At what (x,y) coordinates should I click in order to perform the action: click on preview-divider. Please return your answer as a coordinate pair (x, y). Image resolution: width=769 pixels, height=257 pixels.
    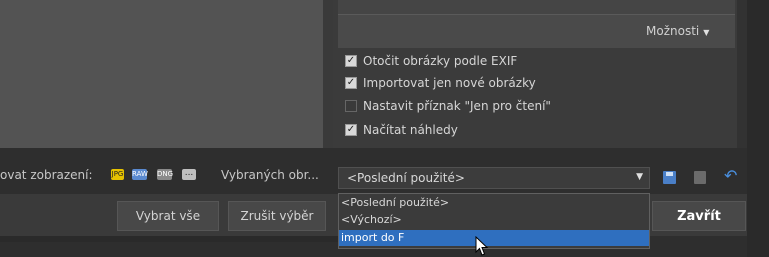
    Looking at the image, I should click on (328, 74).